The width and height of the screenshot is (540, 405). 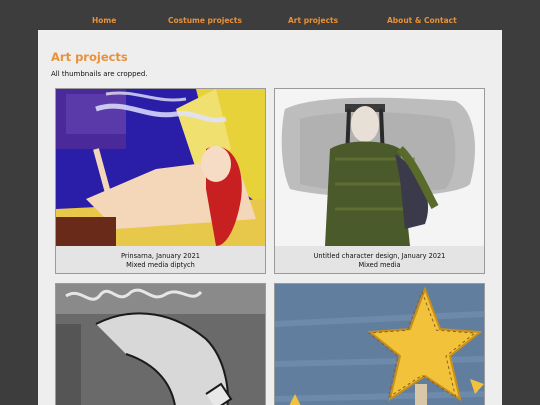 I want to click on nav-art-projects: Art projects, so click(x=313, y=20).